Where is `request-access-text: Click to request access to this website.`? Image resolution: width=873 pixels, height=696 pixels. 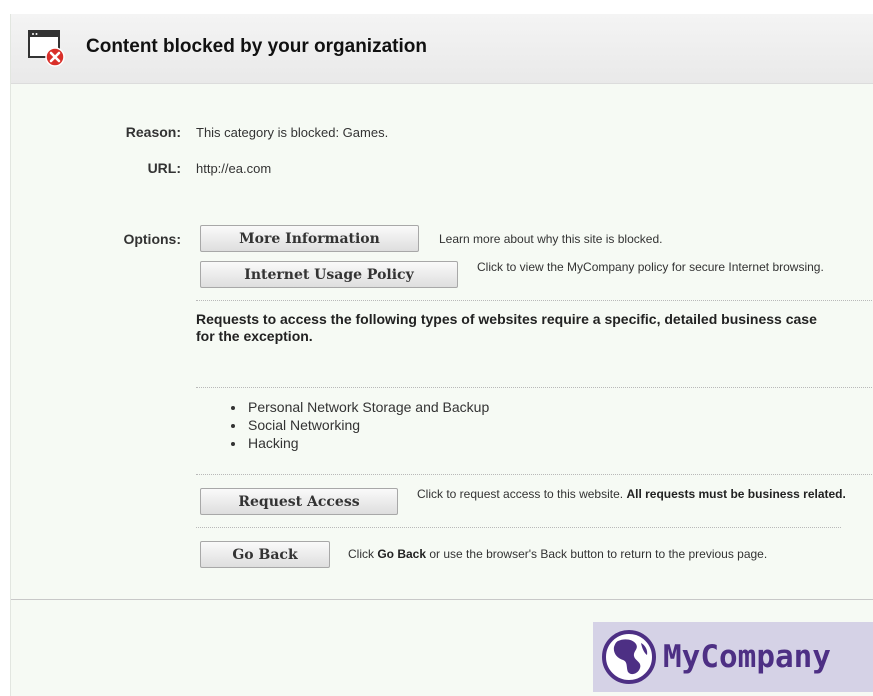 request-access-text: Click to request access to this website. is located at coordinates (520, 494).